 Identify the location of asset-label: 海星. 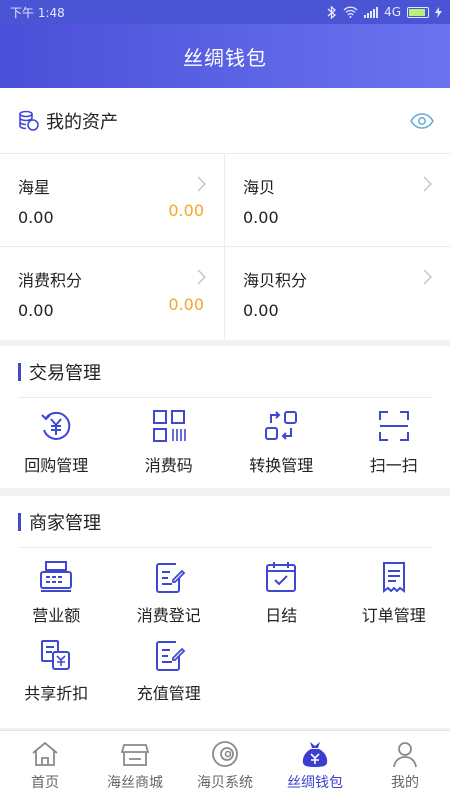
(34, 187).